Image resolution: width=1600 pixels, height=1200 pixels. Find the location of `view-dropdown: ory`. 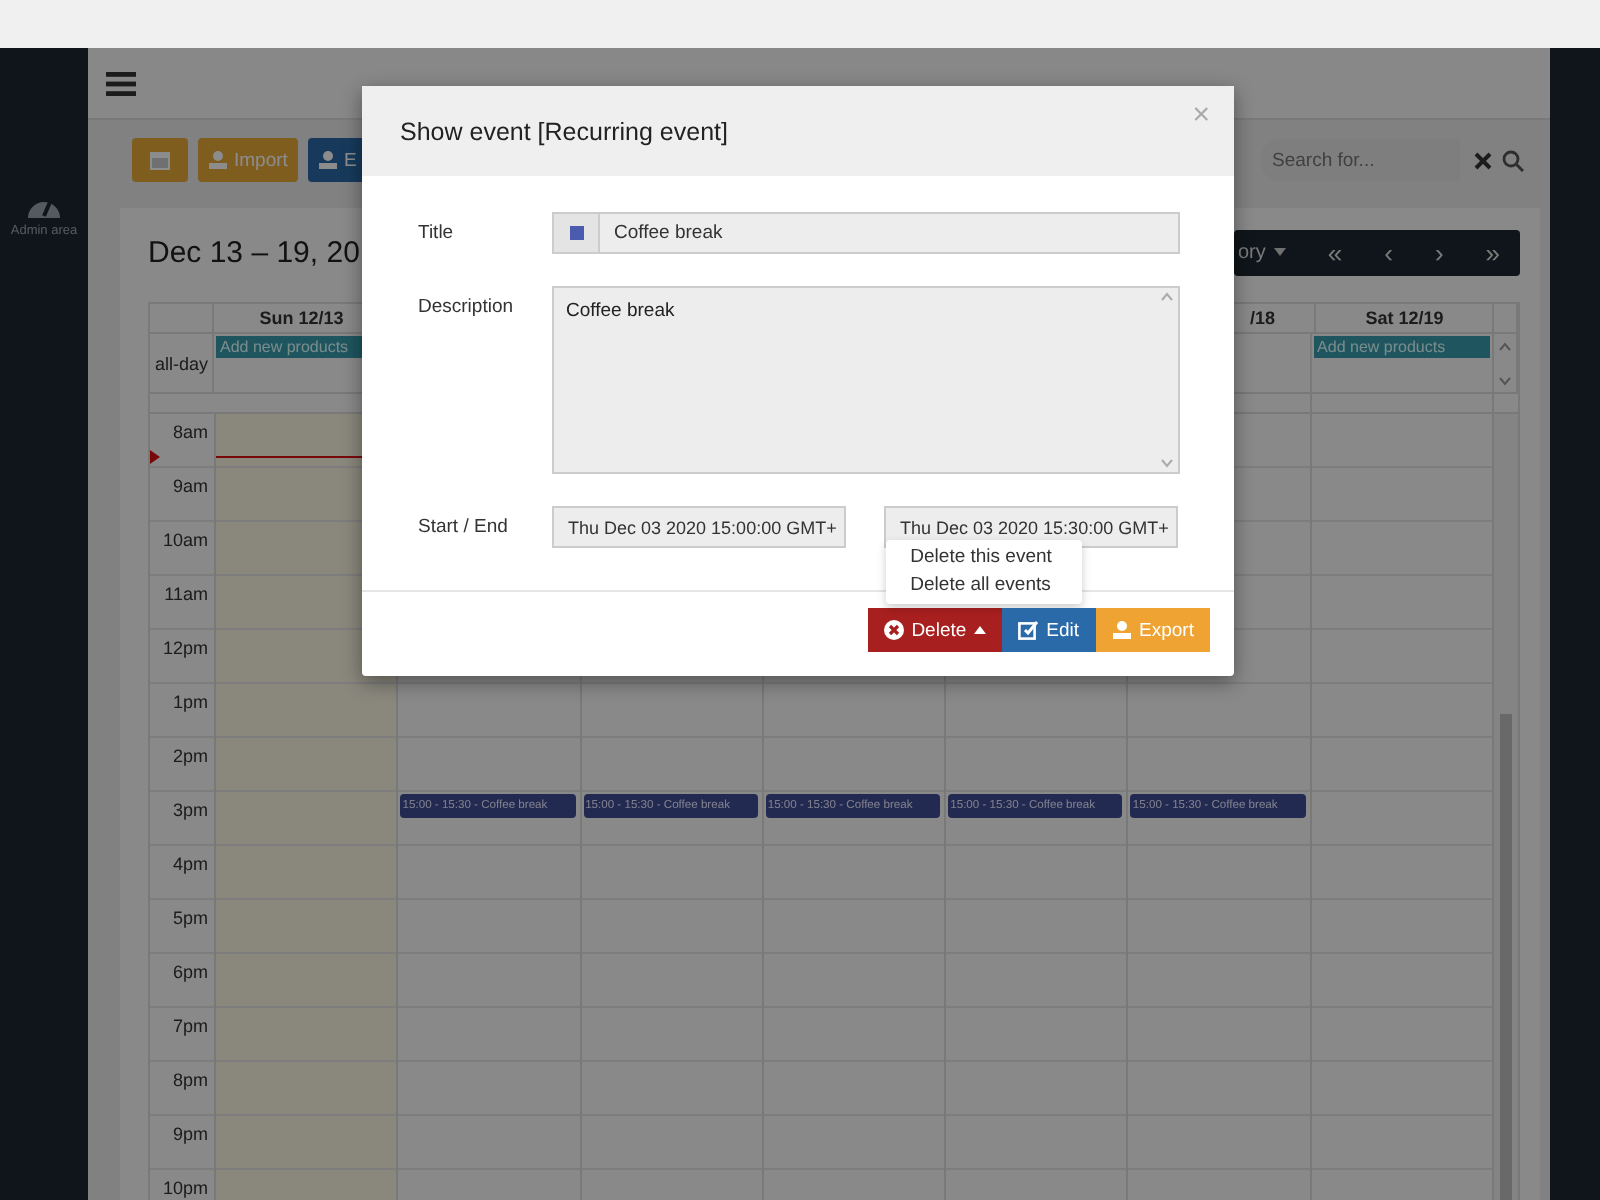

view-dropdown: ory is located at coordinates (1266, 252).